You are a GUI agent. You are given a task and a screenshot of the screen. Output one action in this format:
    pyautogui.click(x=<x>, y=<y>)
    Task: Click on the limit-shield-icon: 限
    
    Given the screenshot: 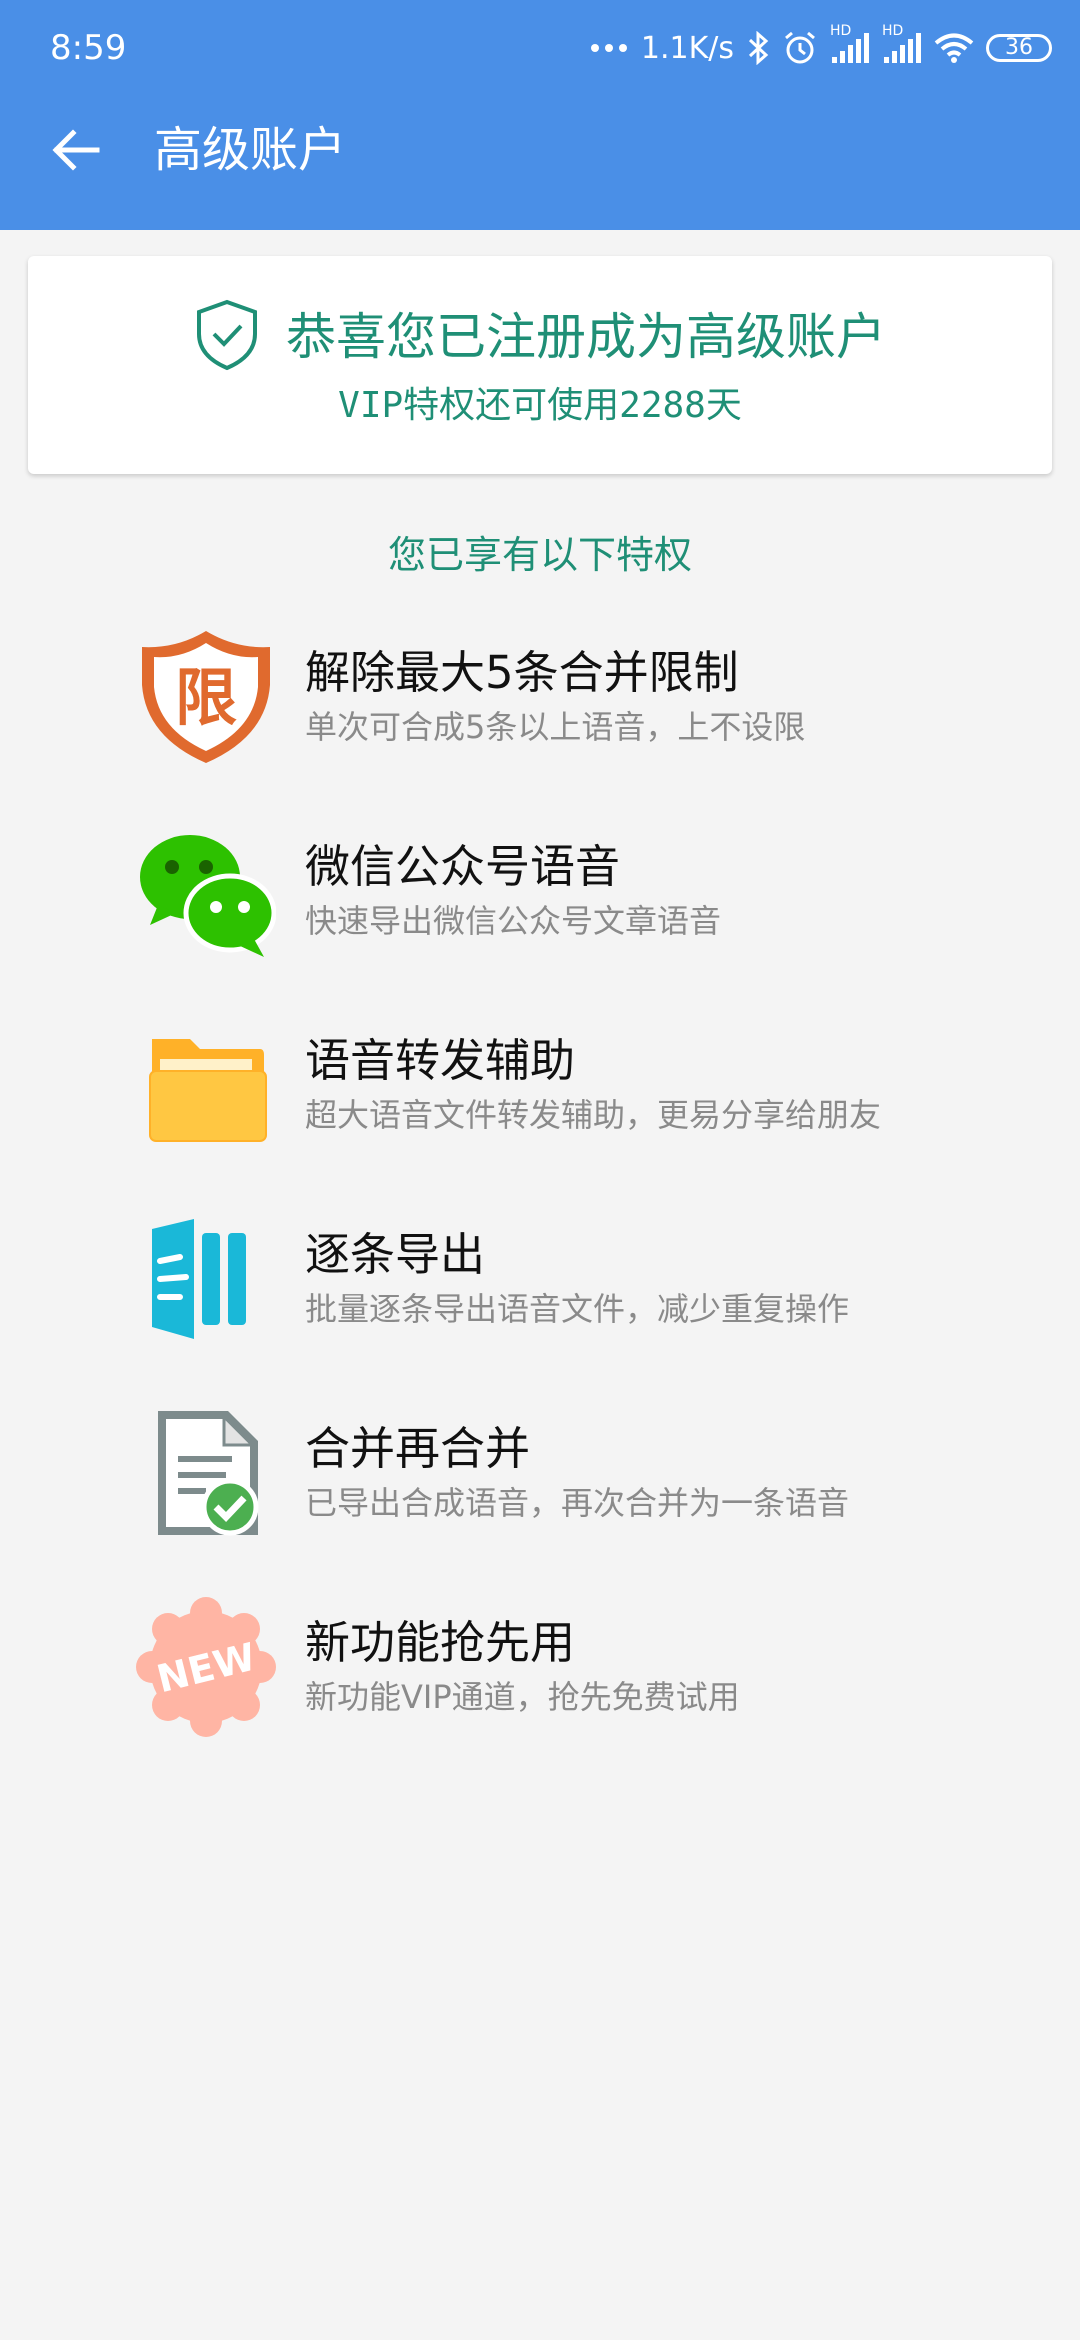 What is the action you would take?
    pyautogui.click(x=206, y=697)
    